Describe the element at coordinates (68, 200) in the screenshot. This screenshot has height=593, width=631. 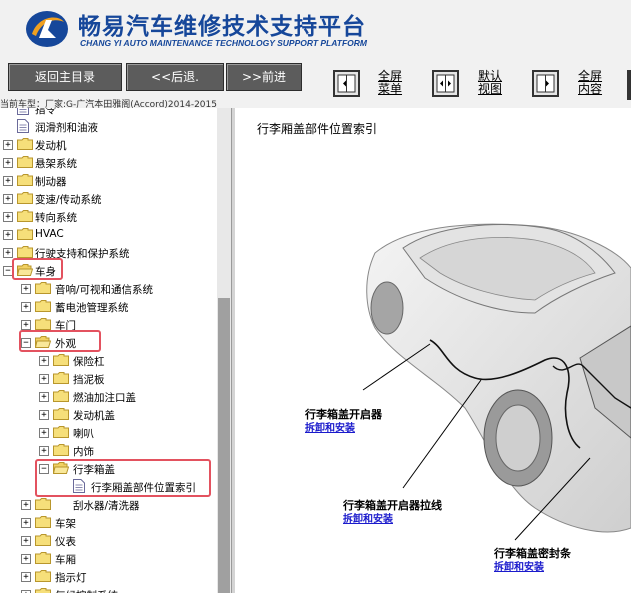
I see `tree-item-label: 变速/传动系统` at that location.